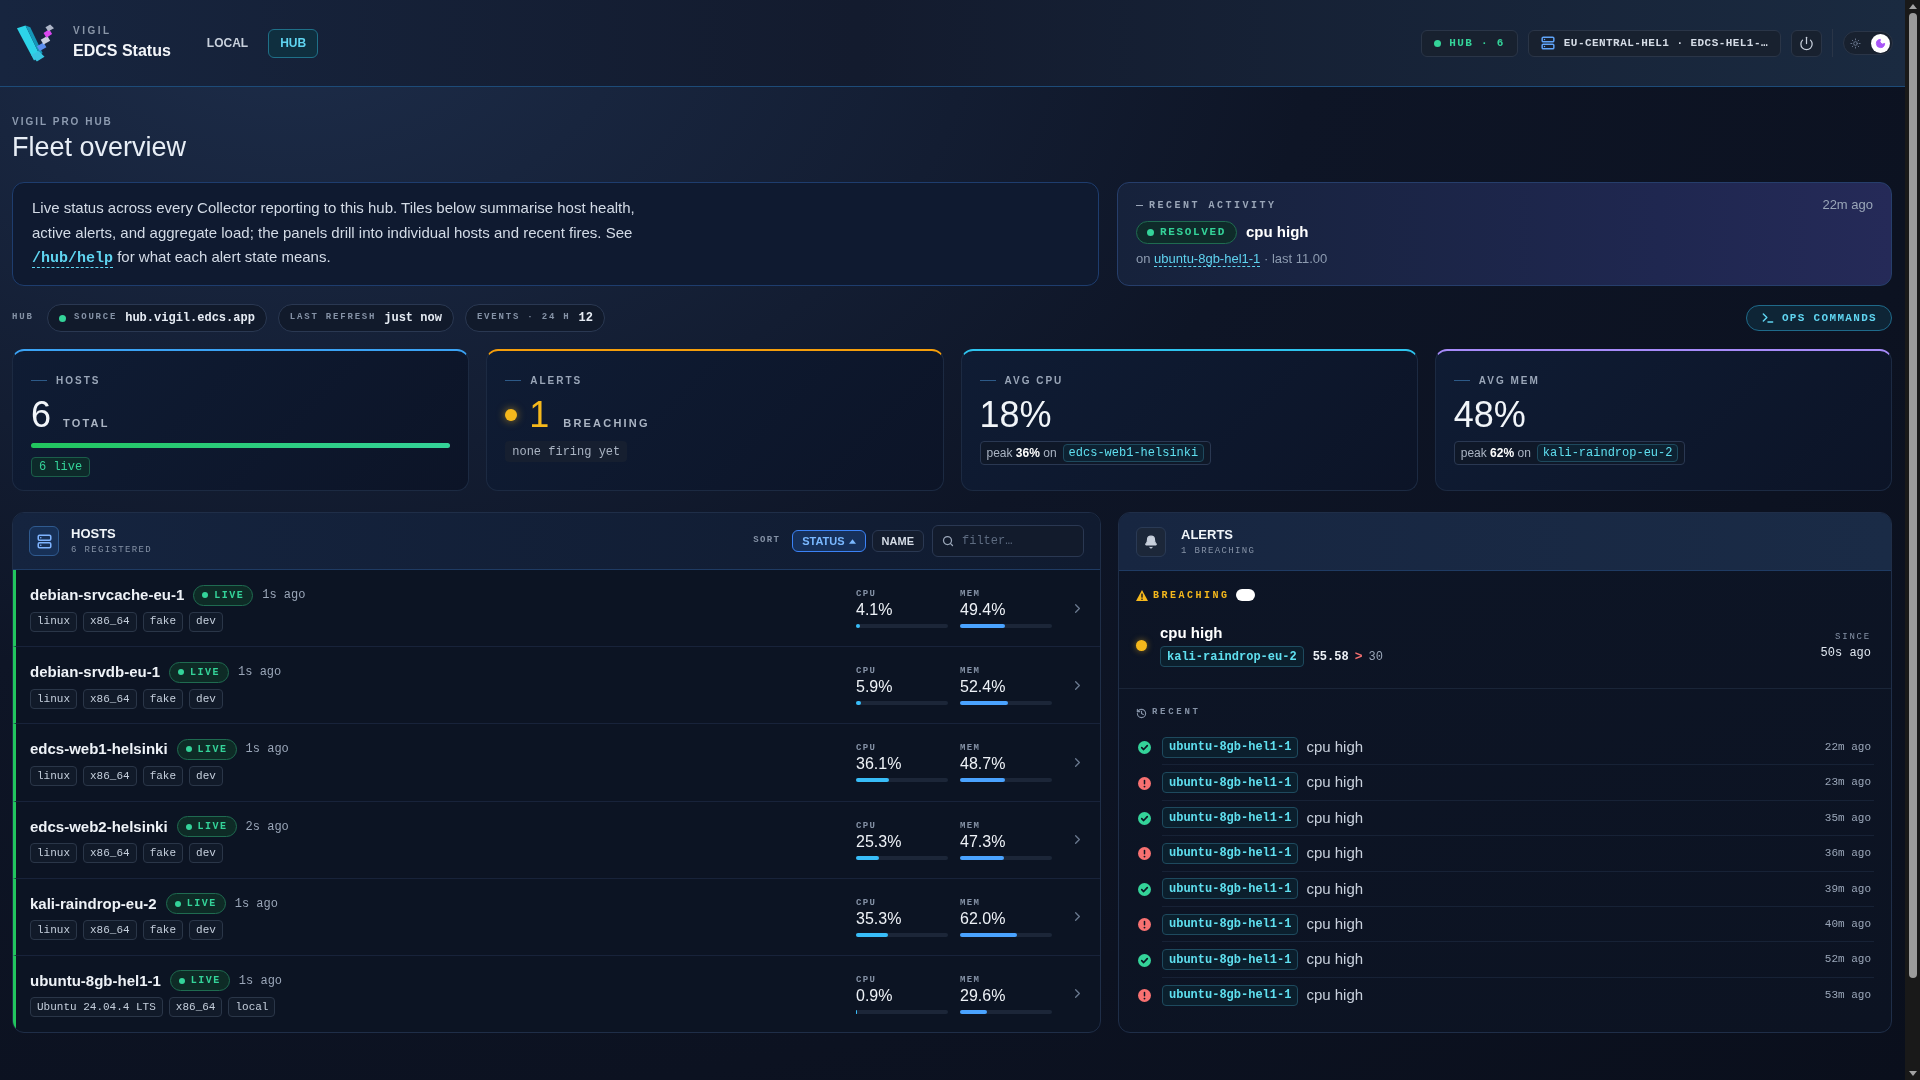  I want to click on host-label-tag: Ubuntu 24.04.4 LTS, so click(96, 1007).